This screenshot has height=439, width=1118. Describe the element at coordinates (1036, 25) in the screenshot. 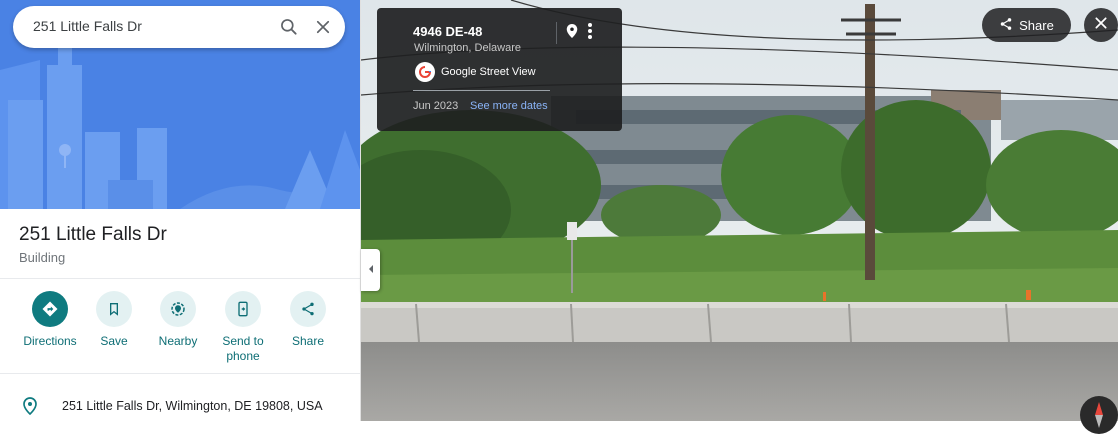

I see `share-button-label: Share` at that location.